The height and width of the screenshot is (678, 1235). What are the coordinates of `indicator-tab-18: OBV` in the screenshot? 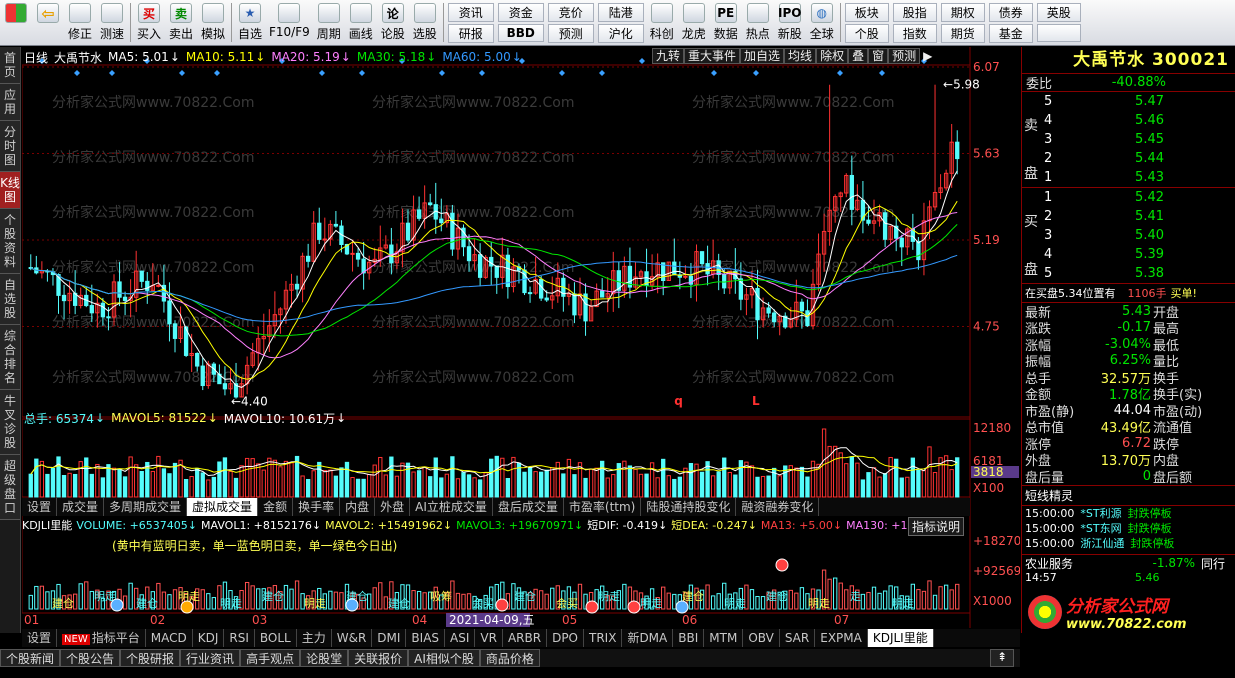 It's located at (761, 638).